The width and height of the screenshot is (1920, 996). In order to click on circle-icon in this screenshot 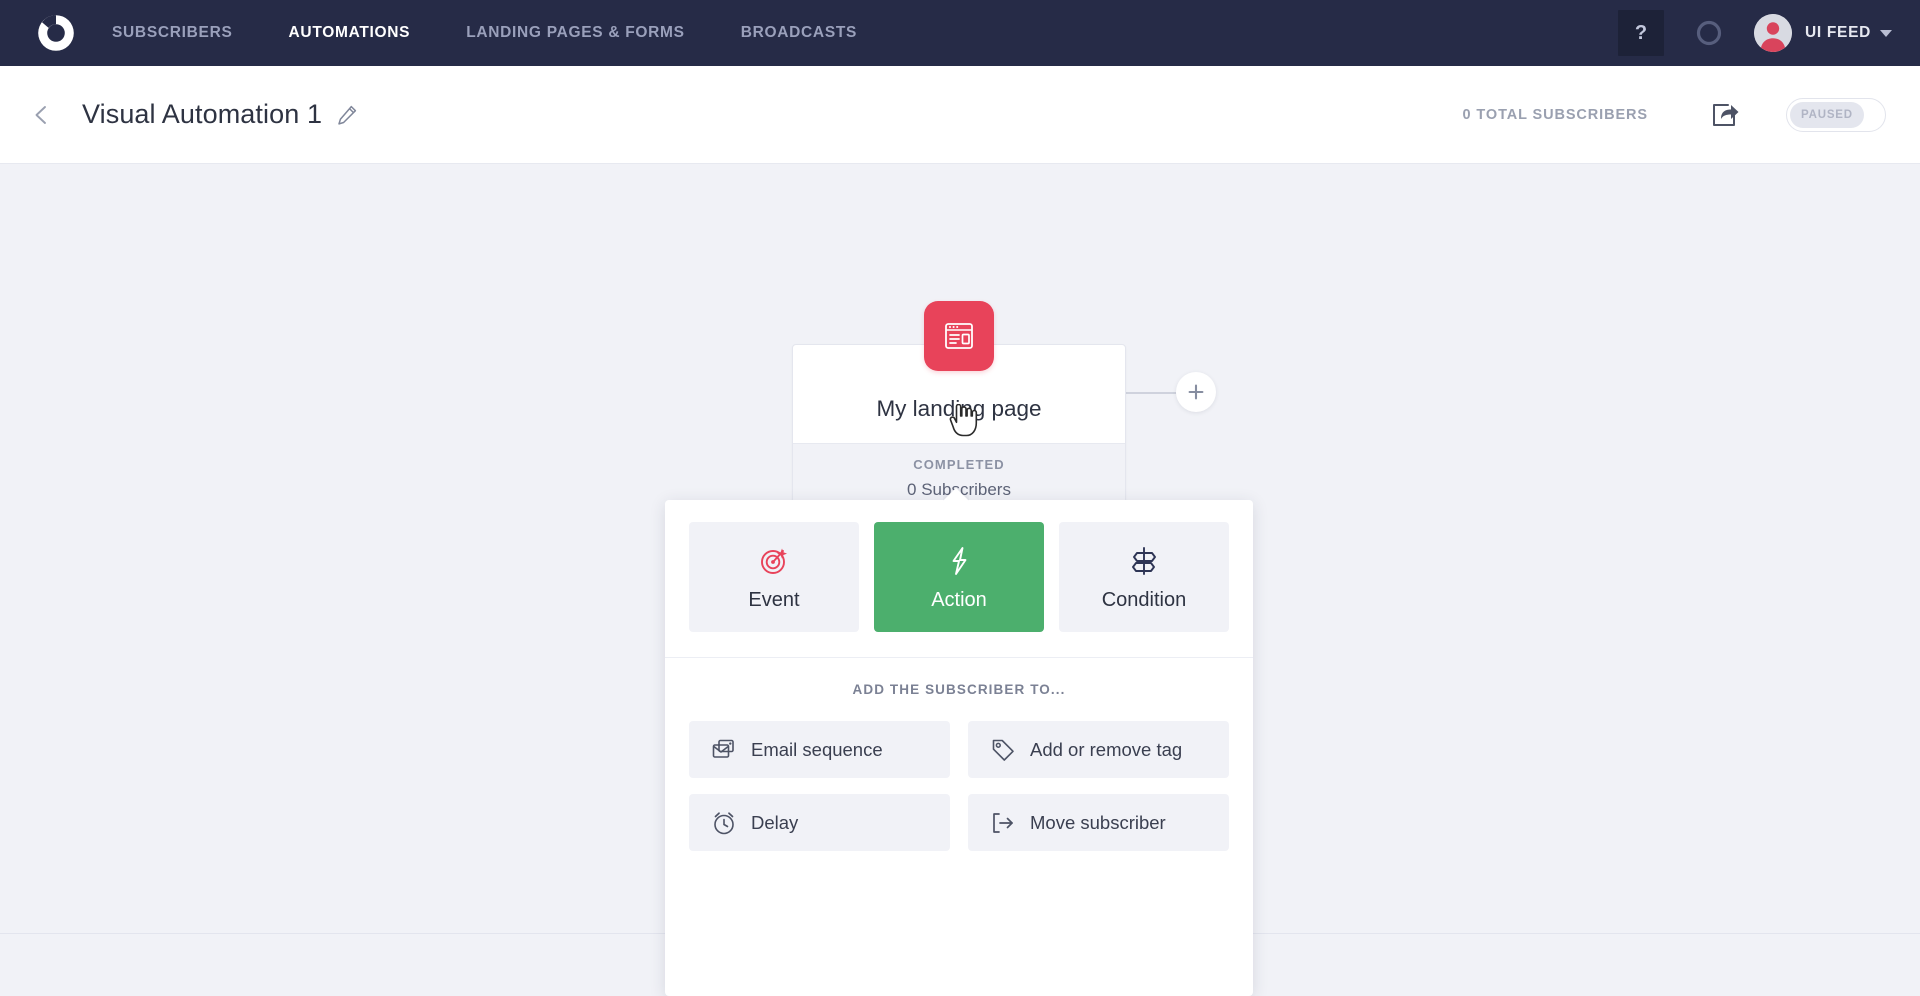, I will do `click(1709, 33)`.